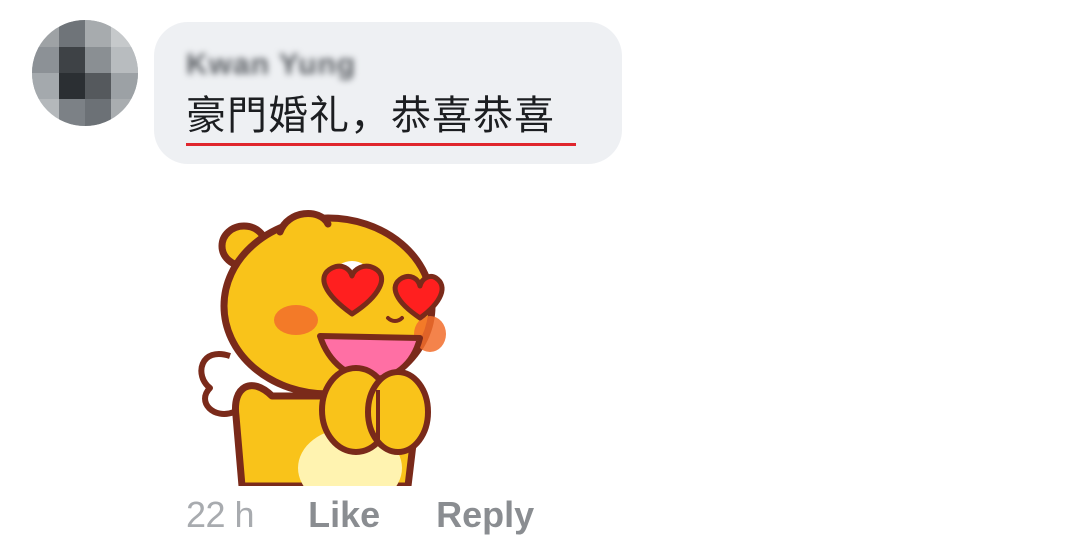 Image resolution: width=1080 pixels, height=548 pixels. I want to click on comment-bubble: Kwan Yung 豪門婚礼，恭喜恭喜, so click(388, 93).